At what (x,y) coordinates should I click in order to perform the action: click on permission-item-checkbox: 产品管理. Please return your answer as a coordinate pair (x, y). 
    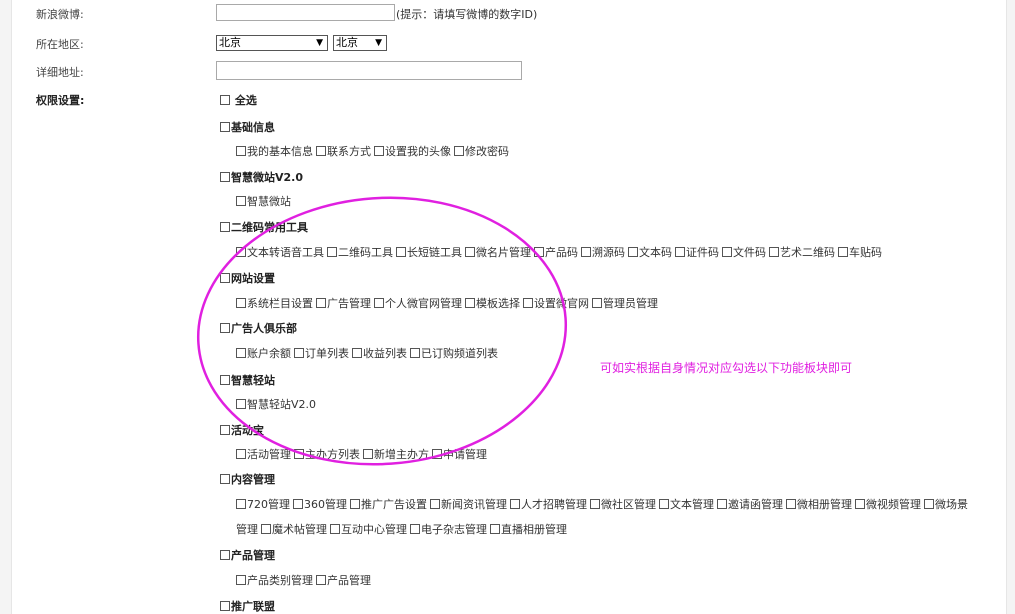
    Looking at the image, I should click on (343, 580).